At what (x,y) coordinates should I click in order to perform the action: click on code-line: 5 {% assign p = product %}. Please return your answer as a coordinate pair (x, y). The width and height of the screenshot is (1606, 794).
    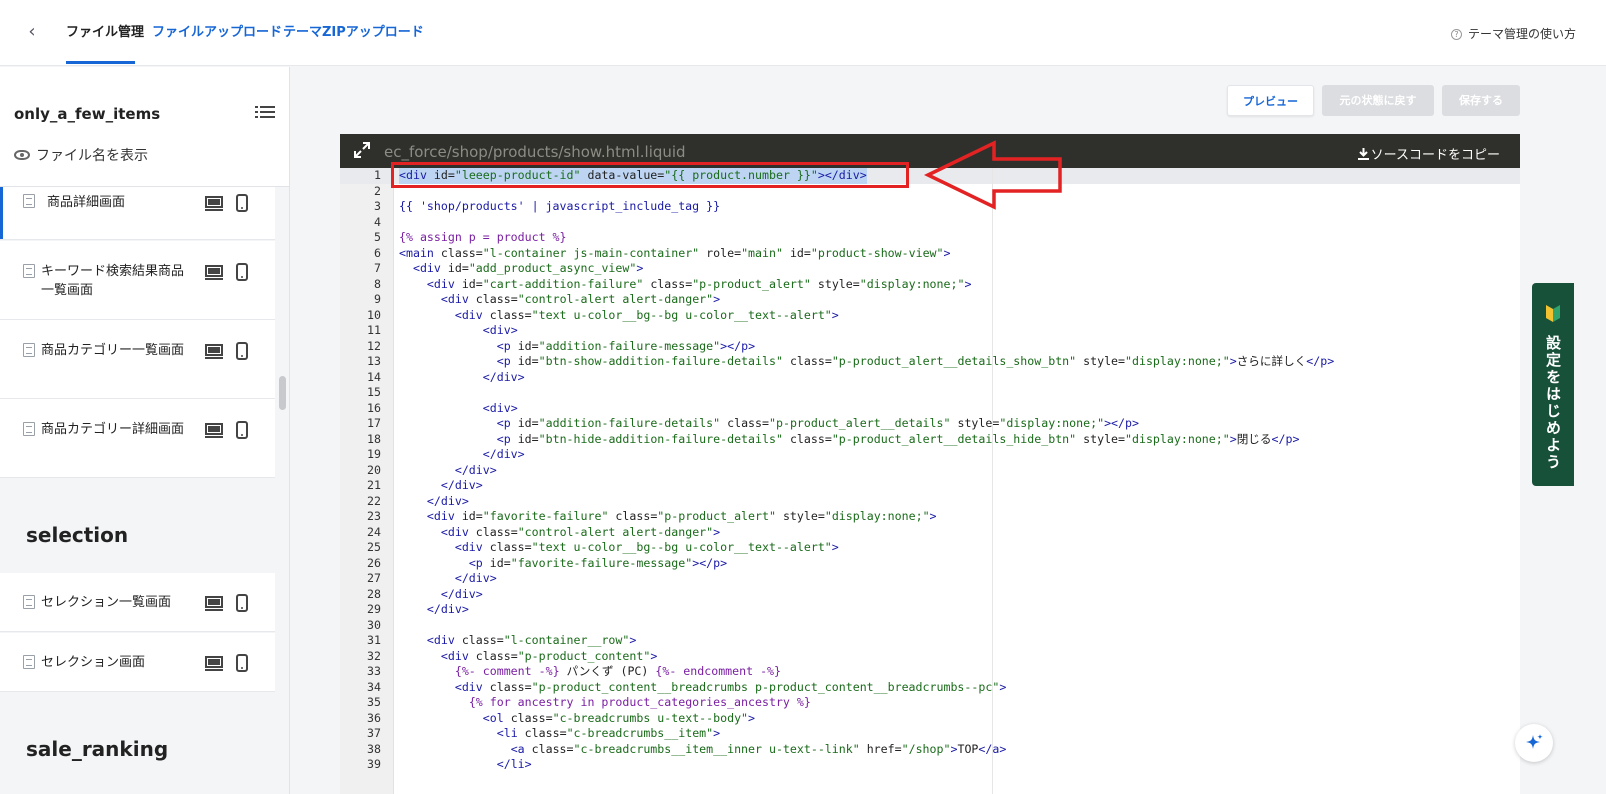
    Looking at the image, I should click on (930, 238).